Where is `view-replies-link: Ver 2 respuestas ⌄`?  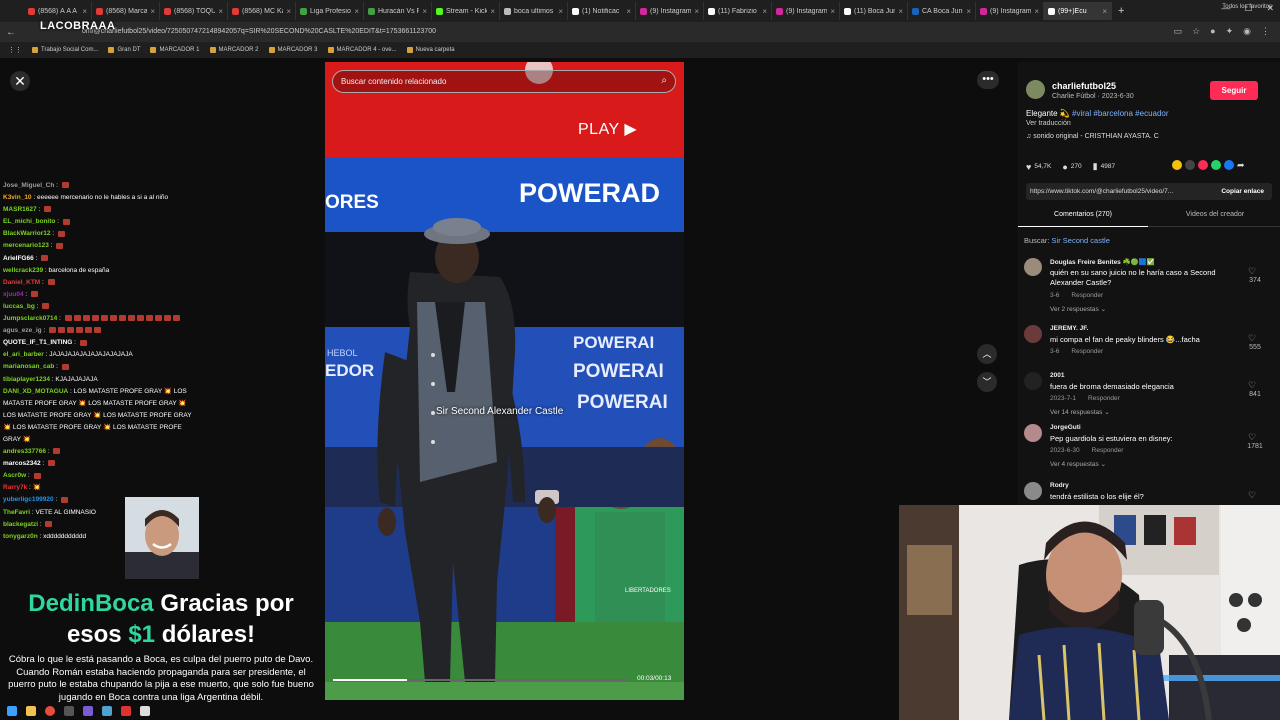 view-replies-link: Ver 2 respuestas ⌄ is located at coordinates (1078, 309).